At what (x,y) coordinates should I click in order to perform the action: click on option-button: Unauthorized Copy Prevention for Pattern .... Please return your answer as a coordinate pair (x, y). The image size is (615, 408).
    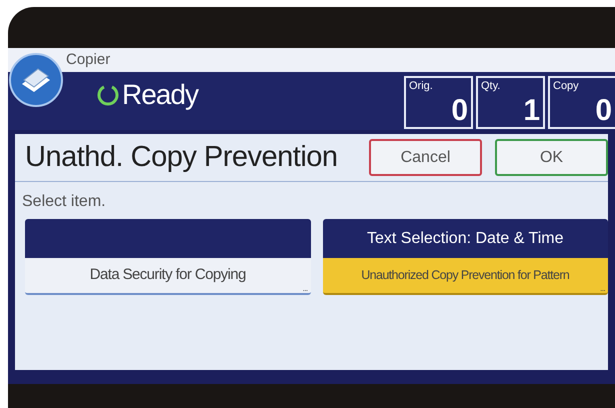
    Looking at the image, I should click on (465, 276).